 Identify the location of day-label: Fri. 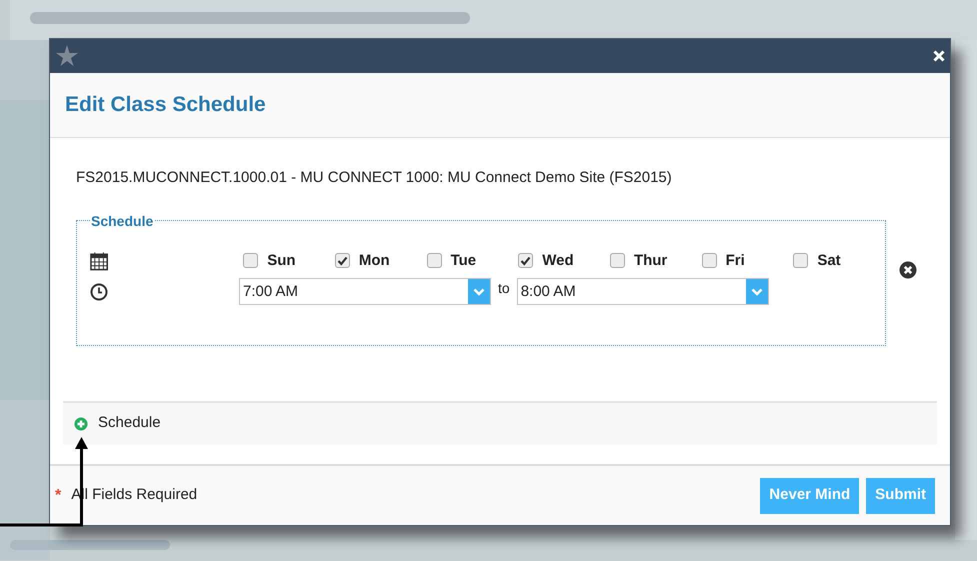
(735, 260).